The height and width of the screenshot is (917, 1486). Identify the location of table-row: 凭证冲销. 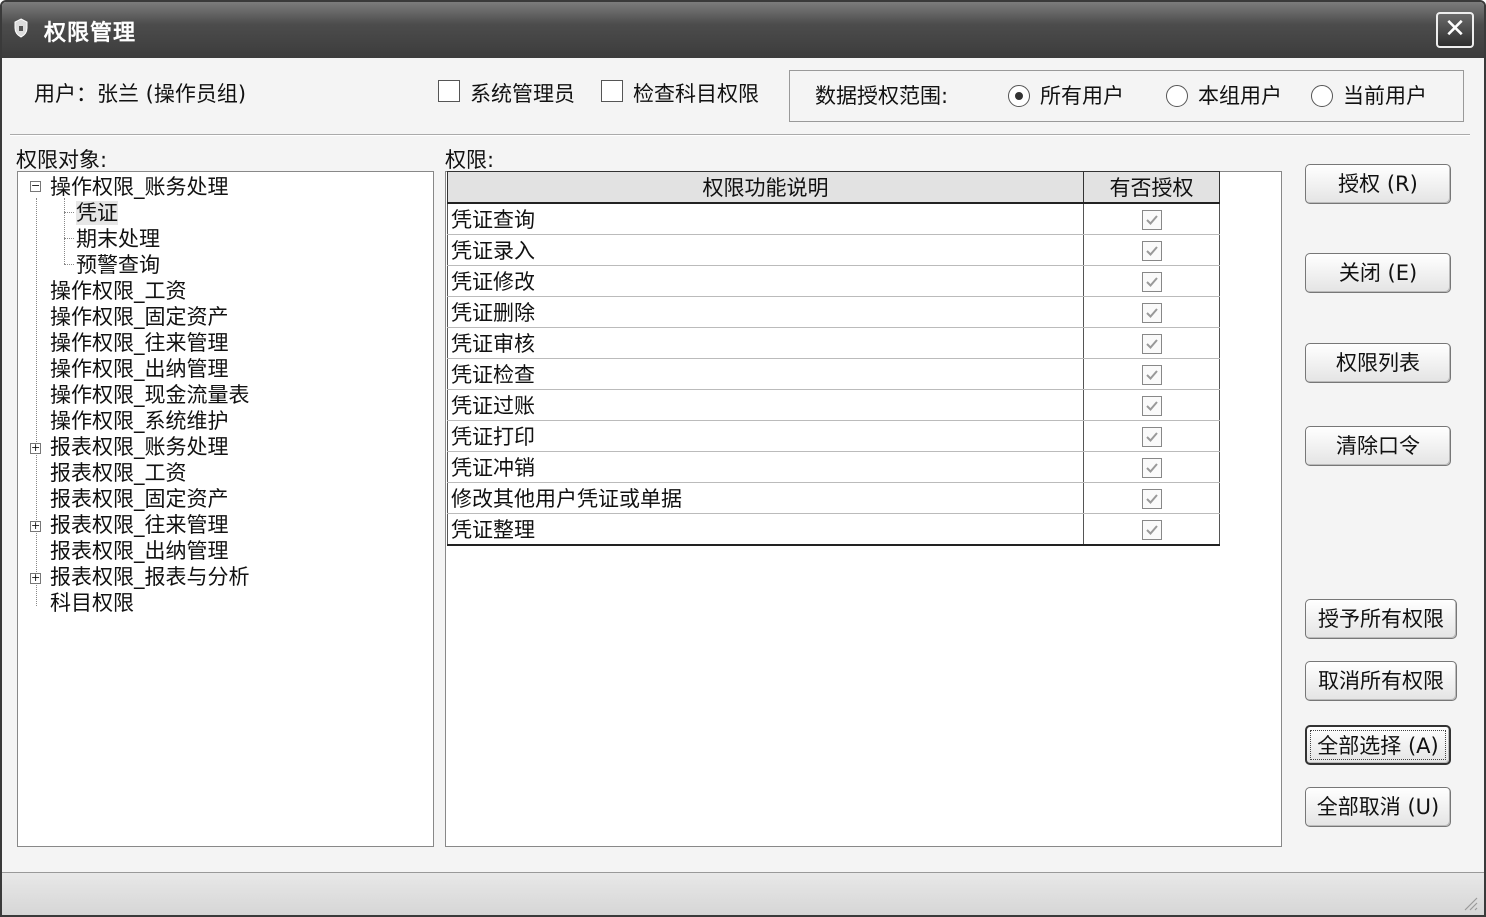
(833, 467).